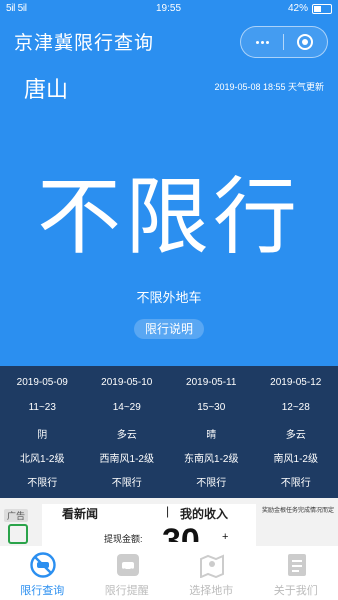 Image resolution: width=338 pixels, height=600 pixels. What do you see at coordinates (296, 382) in the screenshot?
I see `forecast-date: 2019-05-12` at bounding box center [296, 382].